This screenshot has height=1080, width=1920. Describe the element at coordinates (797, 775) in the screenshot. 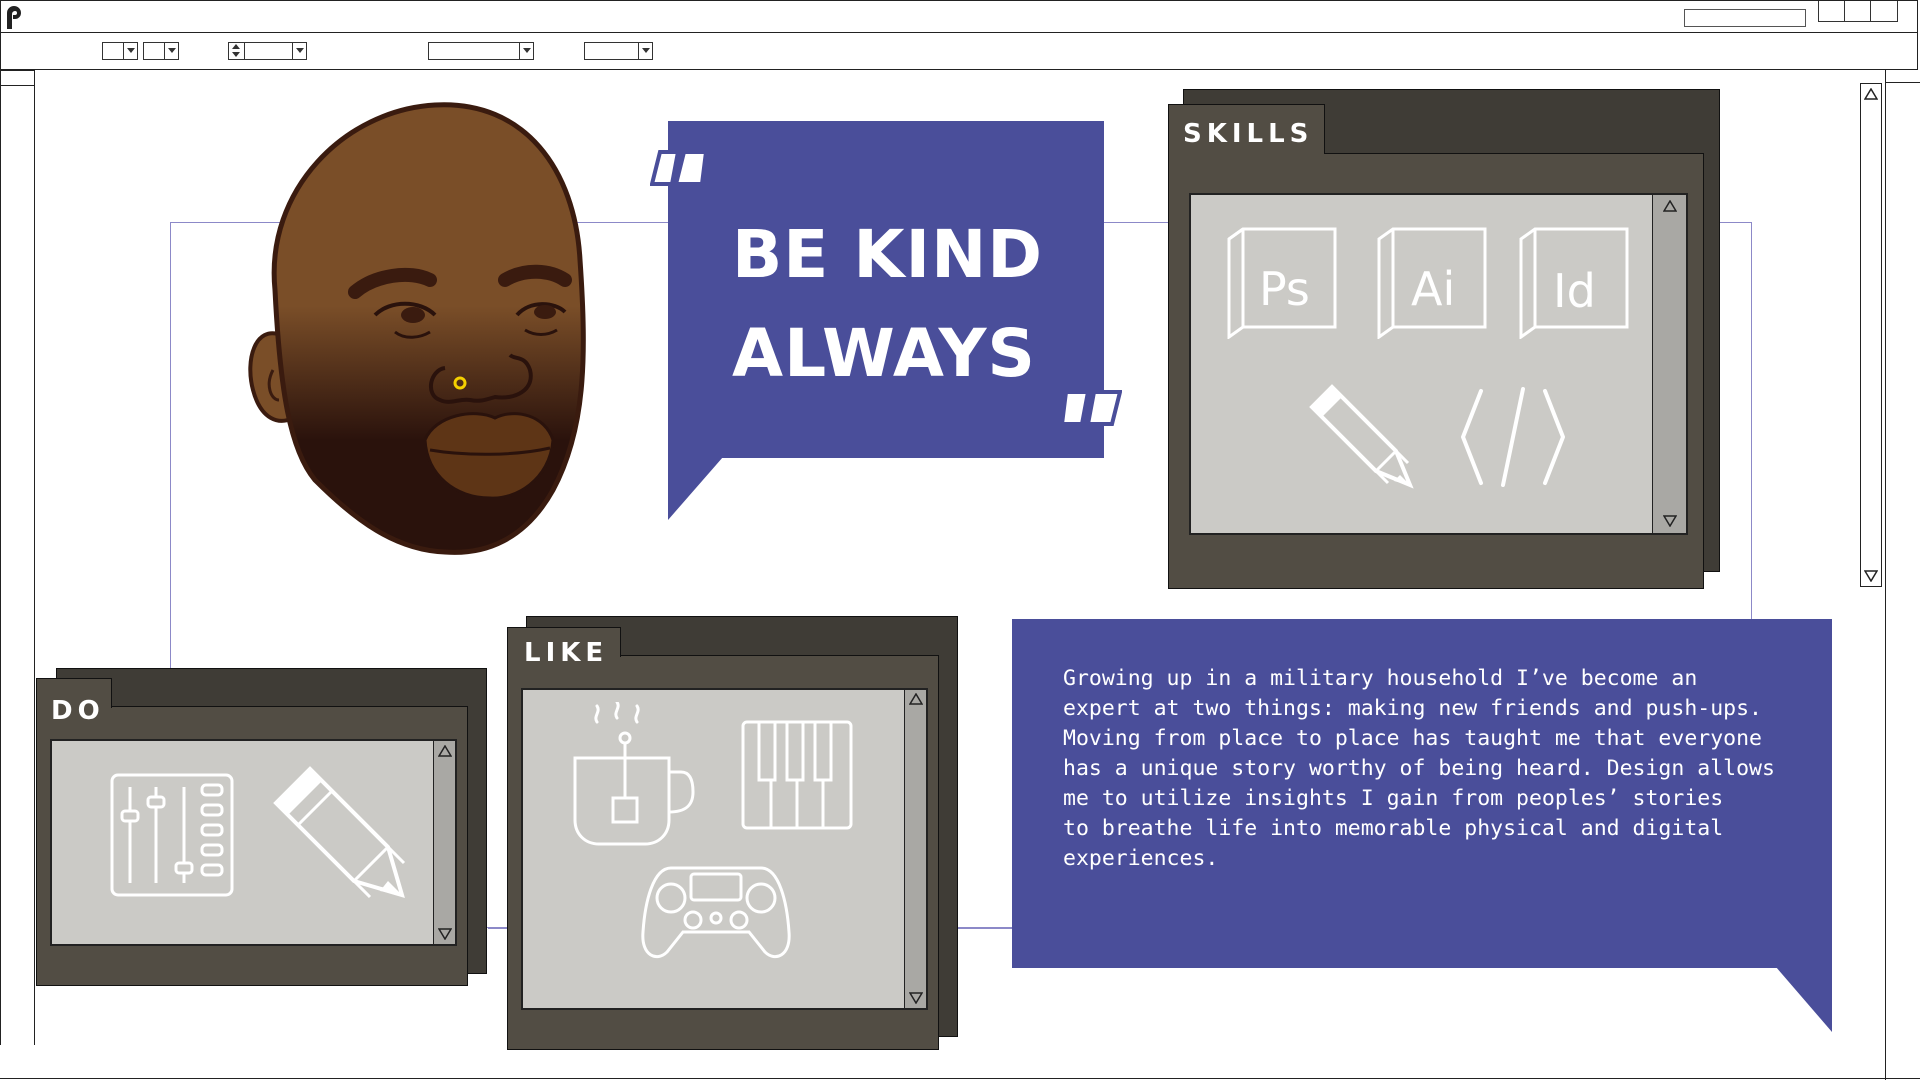

I see `piano-keys-icon` at that location.